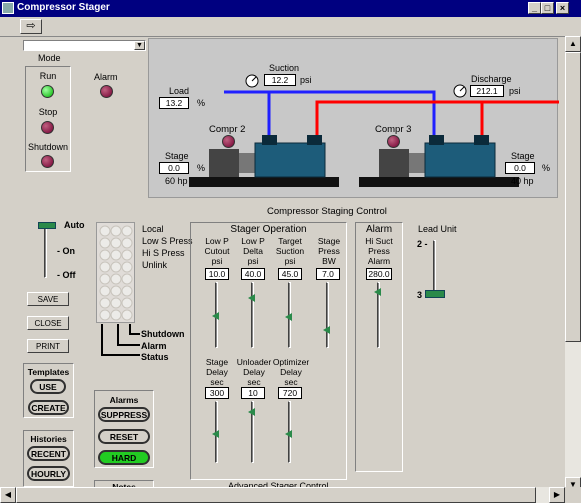 The image size is (581, 503). I want to click on horizontal-scrollbar: ◀ ▶, so click(282, 495).